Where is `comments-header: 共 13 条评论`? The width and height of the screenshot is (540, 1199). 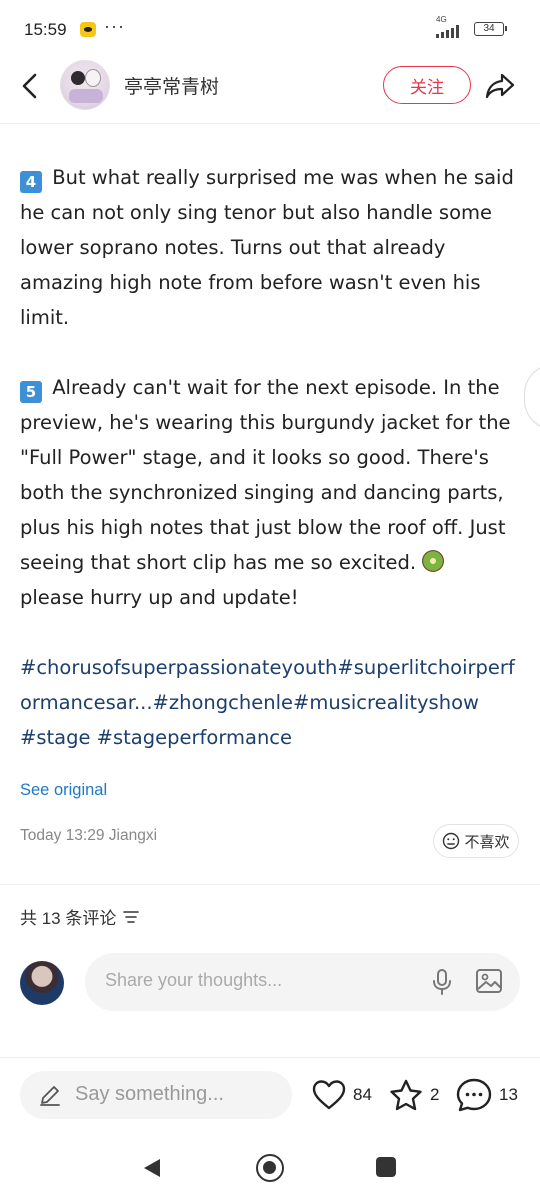 comments-header: 共 13 条评论 is located at coordinates (80, 916).